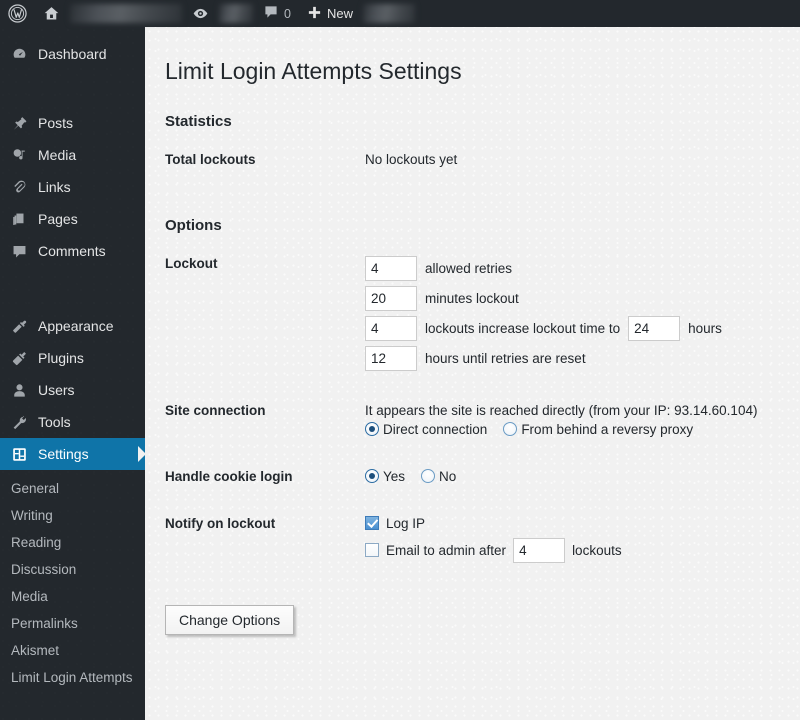 The image size is (800, 720). I want to click on checkbox-email-admin, so click(372, 550).